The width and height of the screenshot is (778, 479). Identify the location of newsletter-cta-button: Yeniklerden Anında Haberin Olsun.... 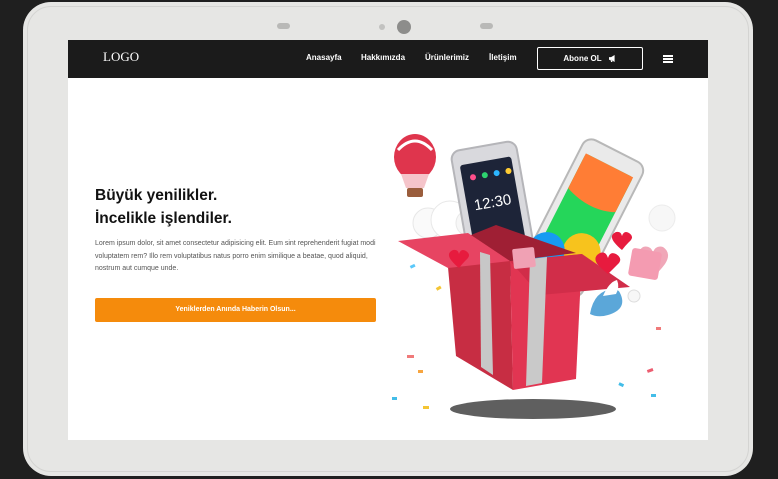
(235, 310).